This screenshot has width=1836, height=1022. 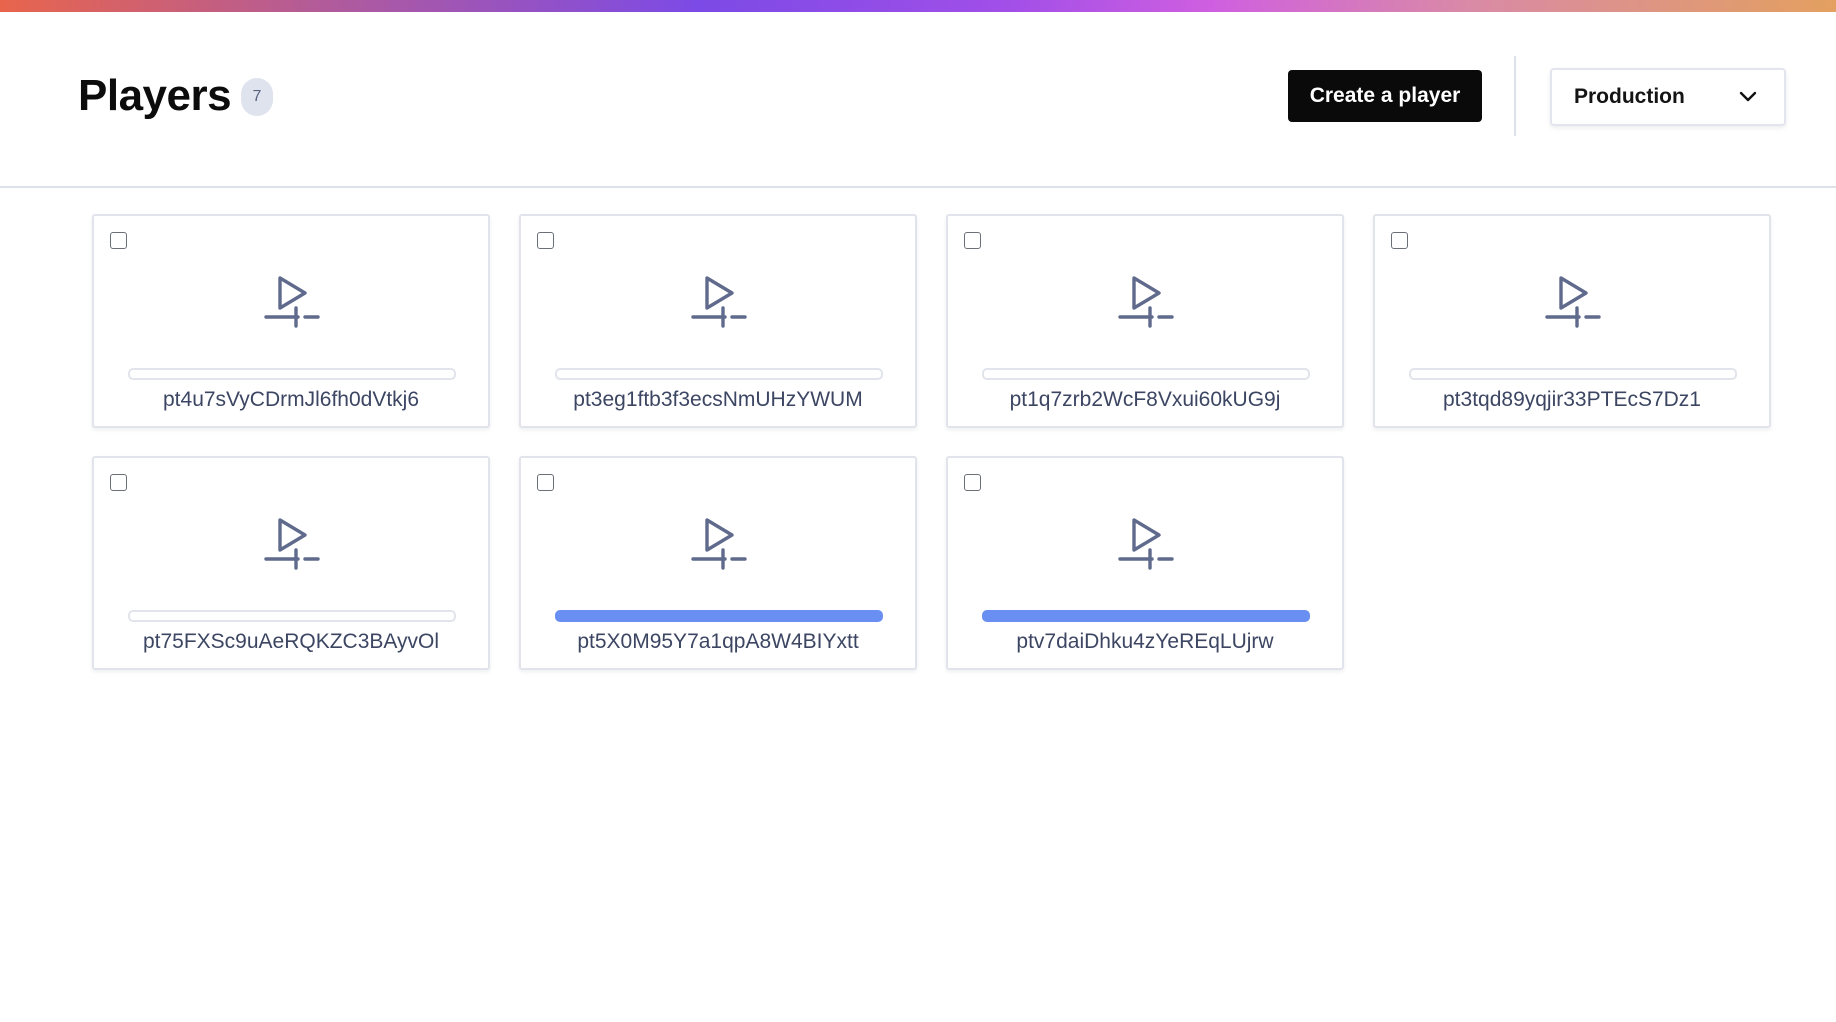 What do you see at coordinates (257, 97) in the screenshot?
I see `player-count-badge: 7` at bounding box center [257, 97].